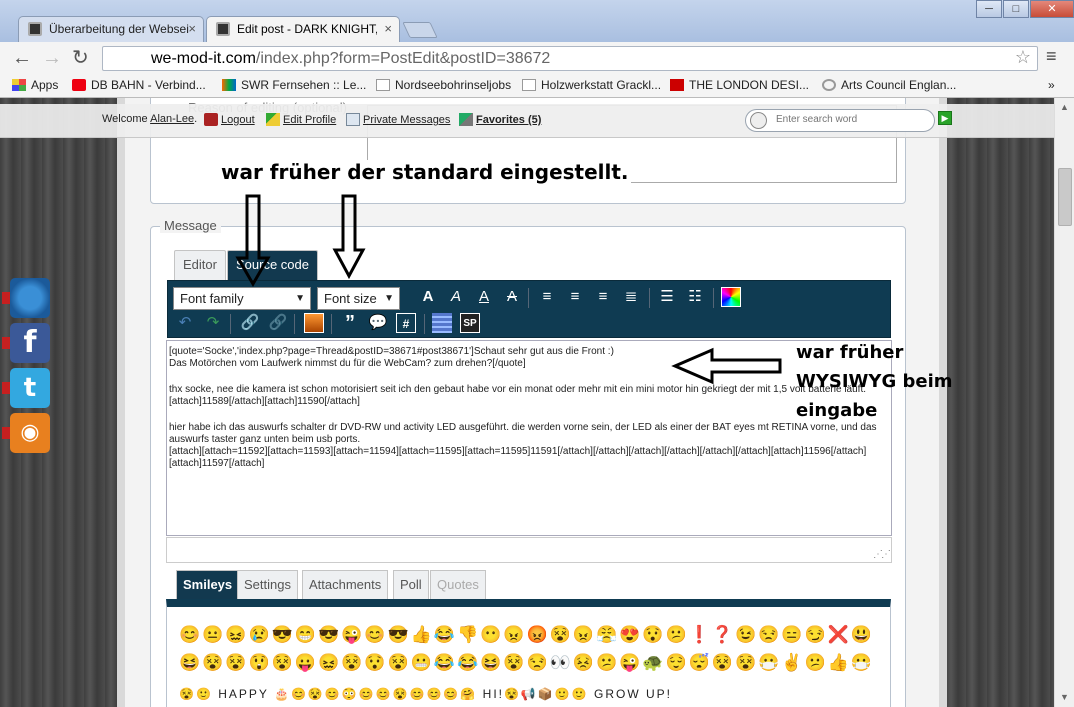 The image size is (1074, 707). What do you see at coordinates (350, 323) in the screenshot?
I see `quote-icon: ”` at bounding box center [350, 323].